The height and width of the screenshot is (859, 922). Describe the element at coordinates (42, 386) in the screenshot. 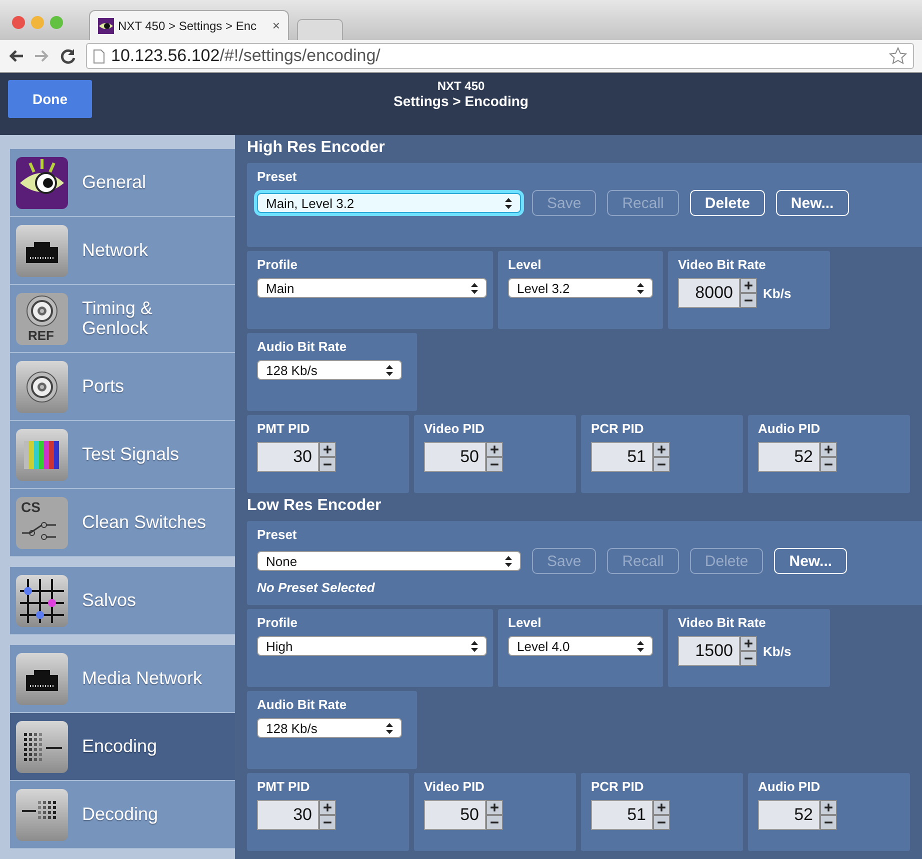

I see `connector-icon` at that location.